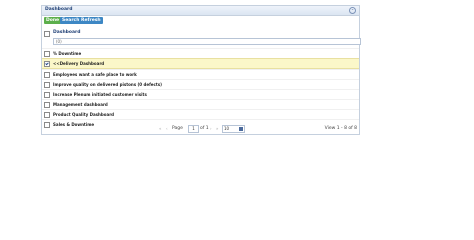 This screenshot has width=474, height=240. I want to click on select-all-checkbox, so click(47, 34).